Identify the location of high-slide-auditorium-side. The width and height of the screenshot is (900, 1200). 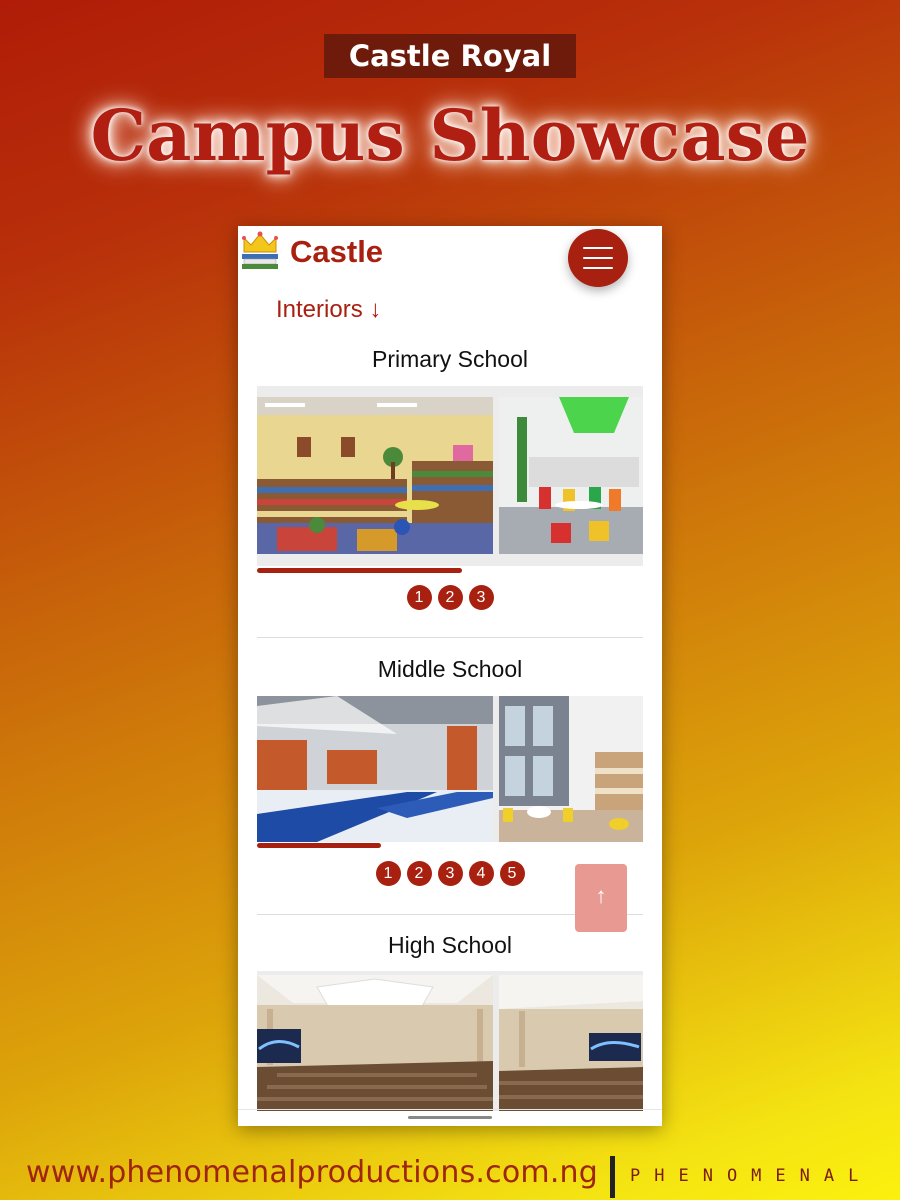
(571, 1043).